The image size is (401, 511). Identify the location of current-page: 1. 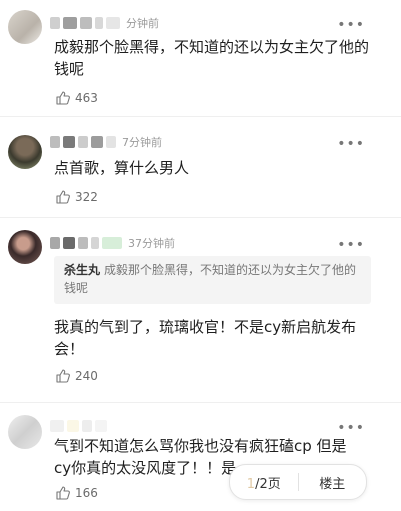
(251, 484).